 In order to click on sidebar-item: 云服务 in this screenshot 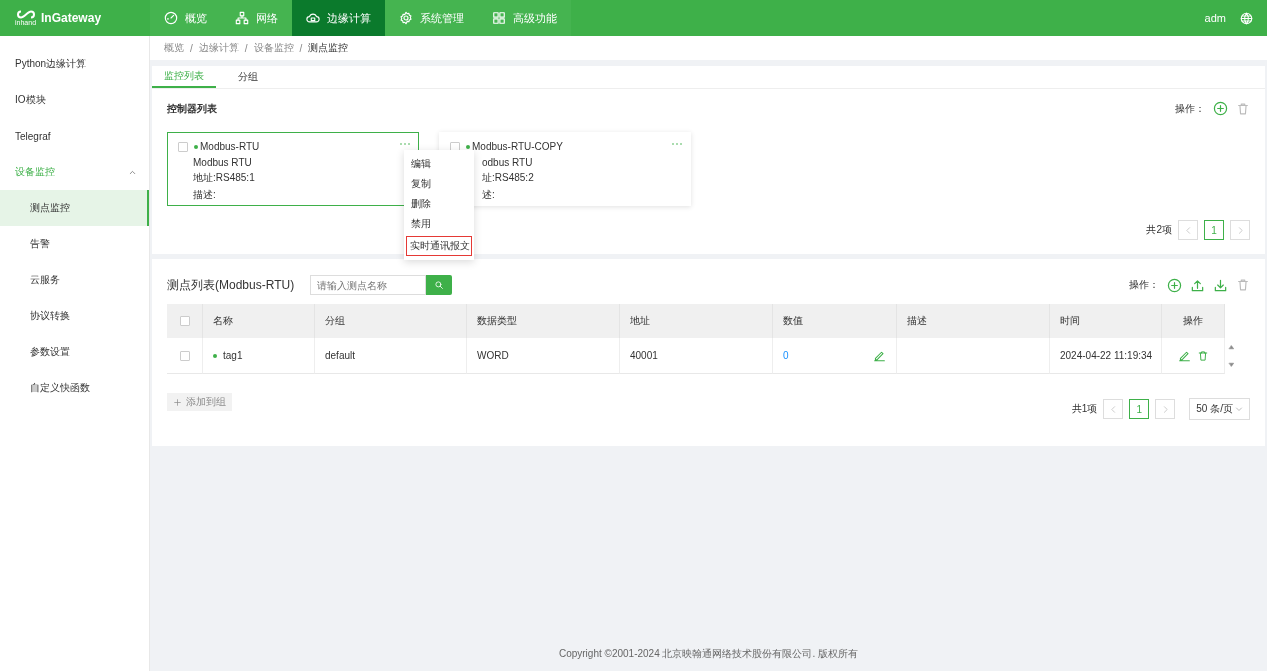, I will do `click(74, 280)`.